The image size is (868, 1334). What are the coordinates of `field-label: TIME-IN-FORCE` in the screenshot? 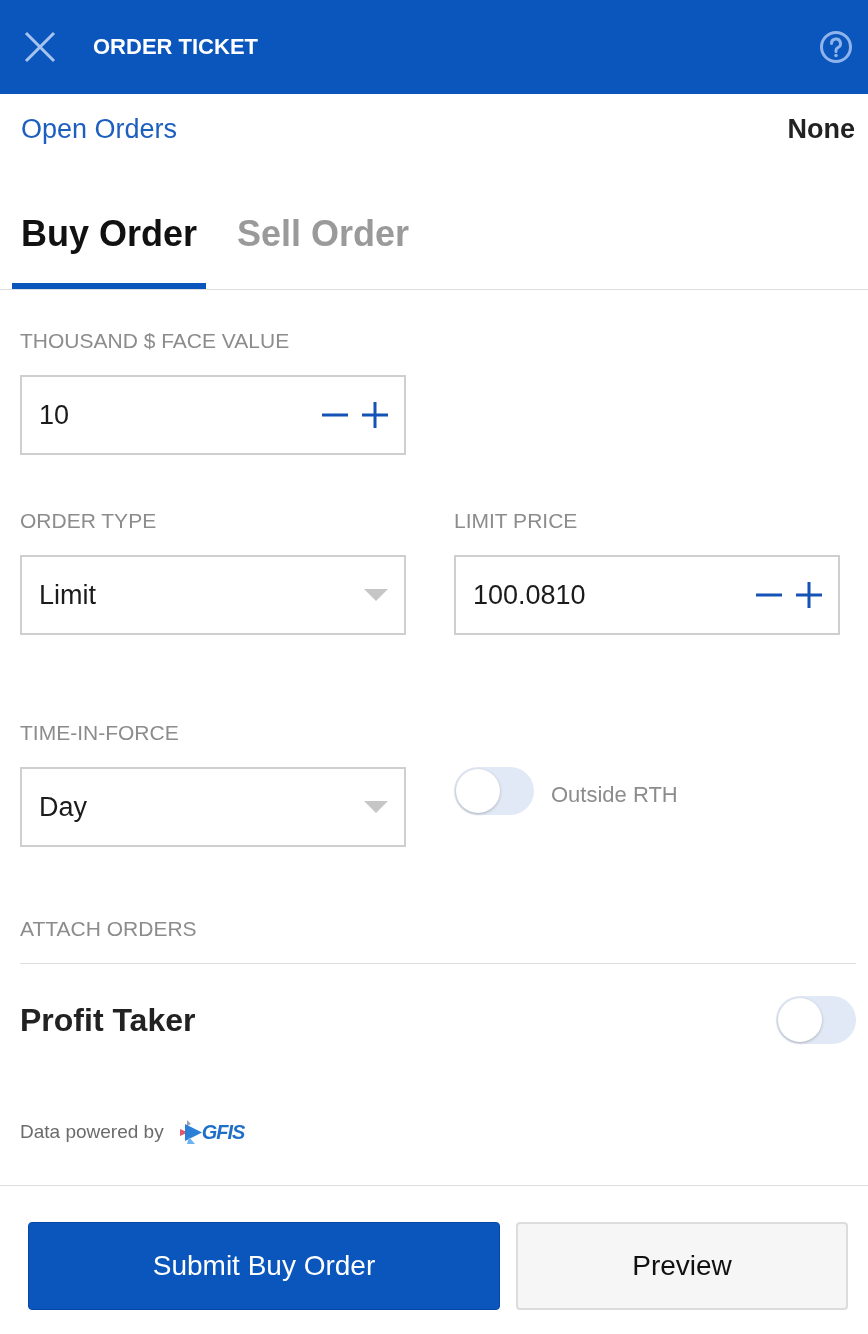 It's located at (99, 733).